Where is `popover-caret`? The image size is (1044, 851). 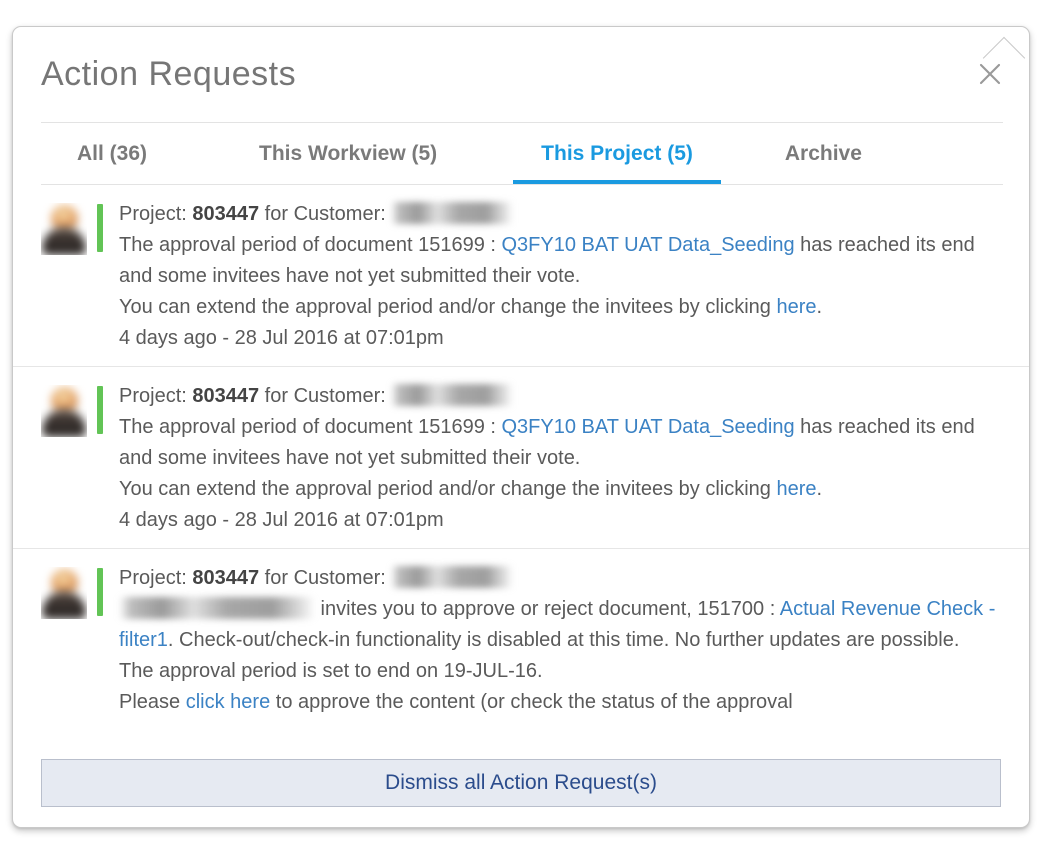 popover-caret is located at coordinates (1003, 44).